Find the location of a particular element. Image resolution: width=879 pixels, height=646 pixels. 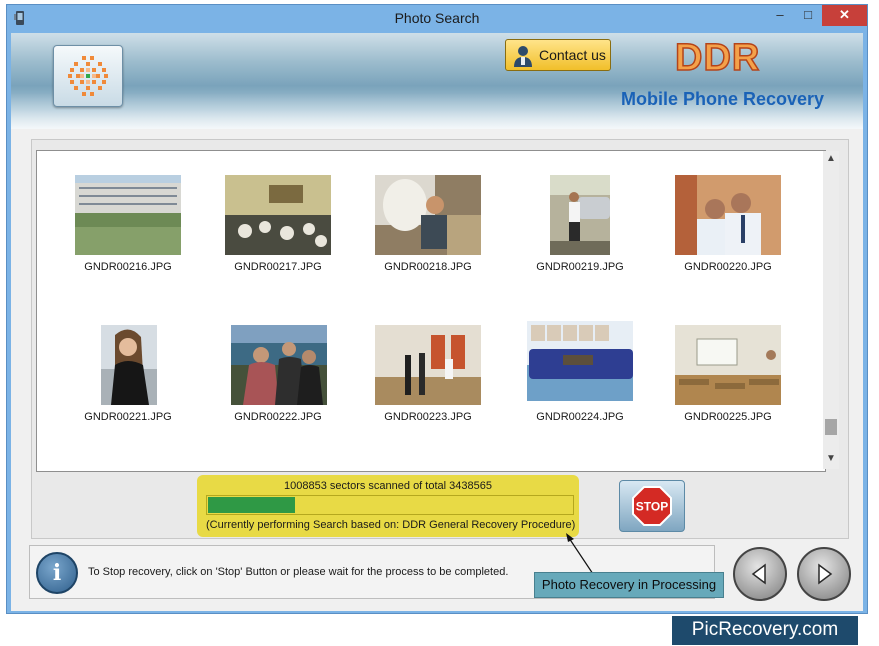

processing-callout: Photo Recovery in Processing is located at coordinates (629, 585).